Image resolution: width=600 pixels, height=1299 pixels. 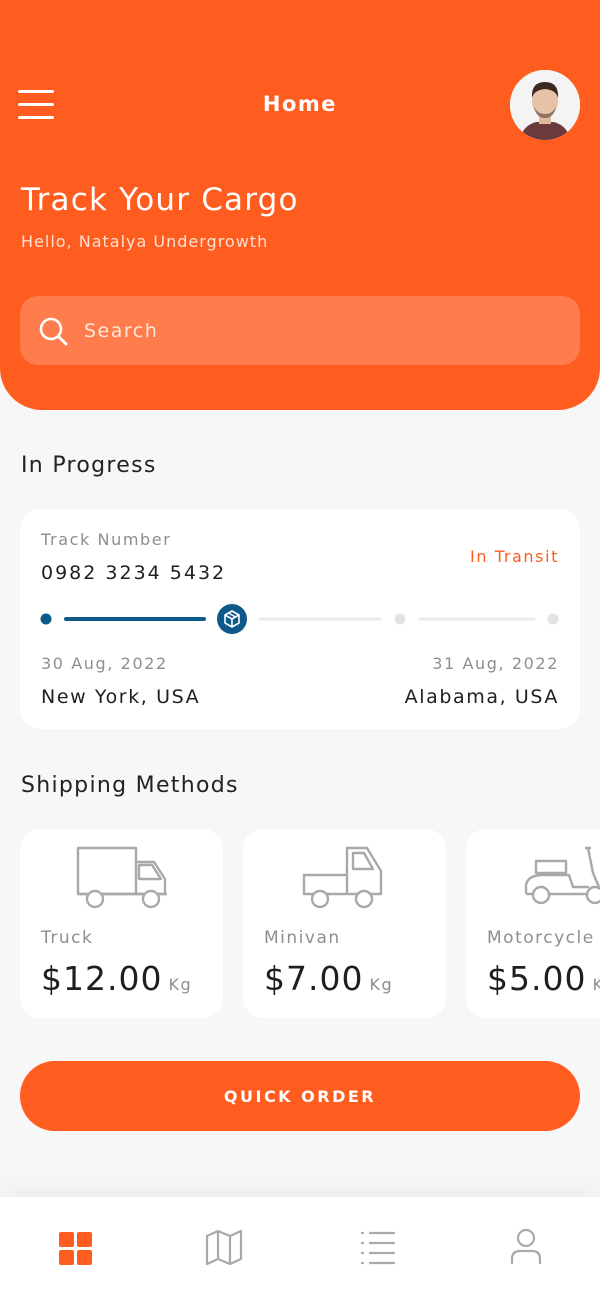 What do you see at coordinates (145, 241) in the screenshot?
I see `greeting-text: Hello, Natalya Undergrowth` at bounding box center [145, 241].